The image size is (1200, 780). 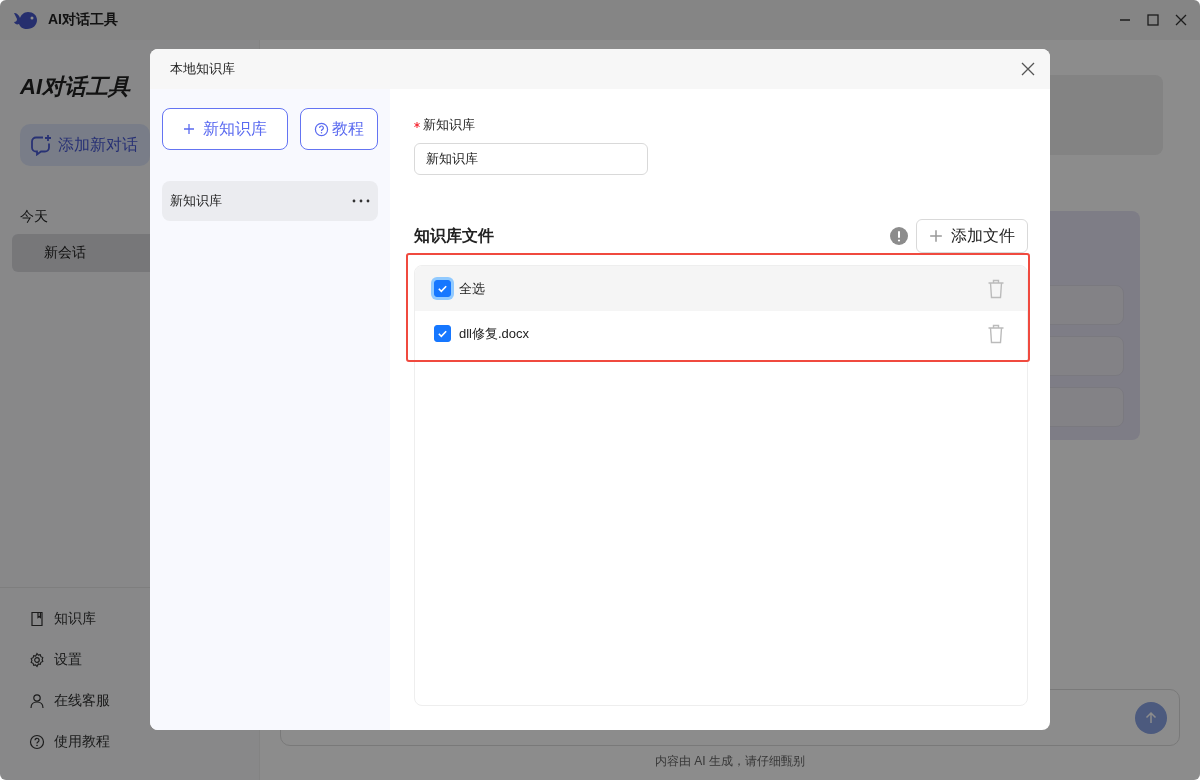 What do you see at coordinates (37, 618) in the screenshot?
I see `book-icon` at bounding box center [37, 618].